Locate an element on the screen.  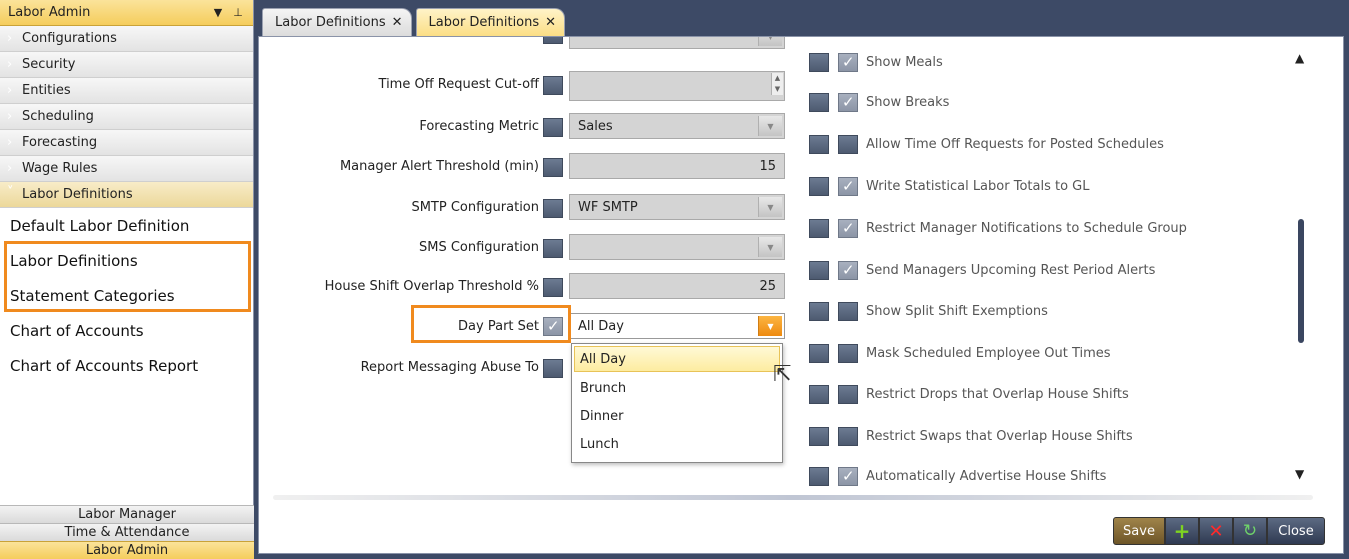
checkbox-smtp is located at coordinates (553, 208).